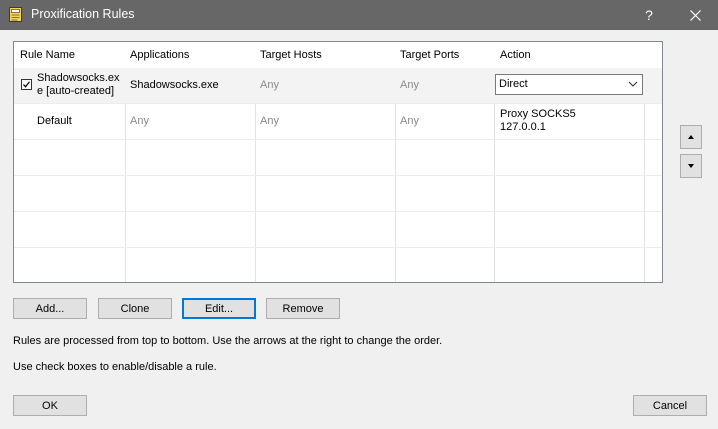 The height and width of the screenshot is (429, 718). Describe the element at coordinates (50, 405) in the screenshot. I see `ok-button: OK` at that location.